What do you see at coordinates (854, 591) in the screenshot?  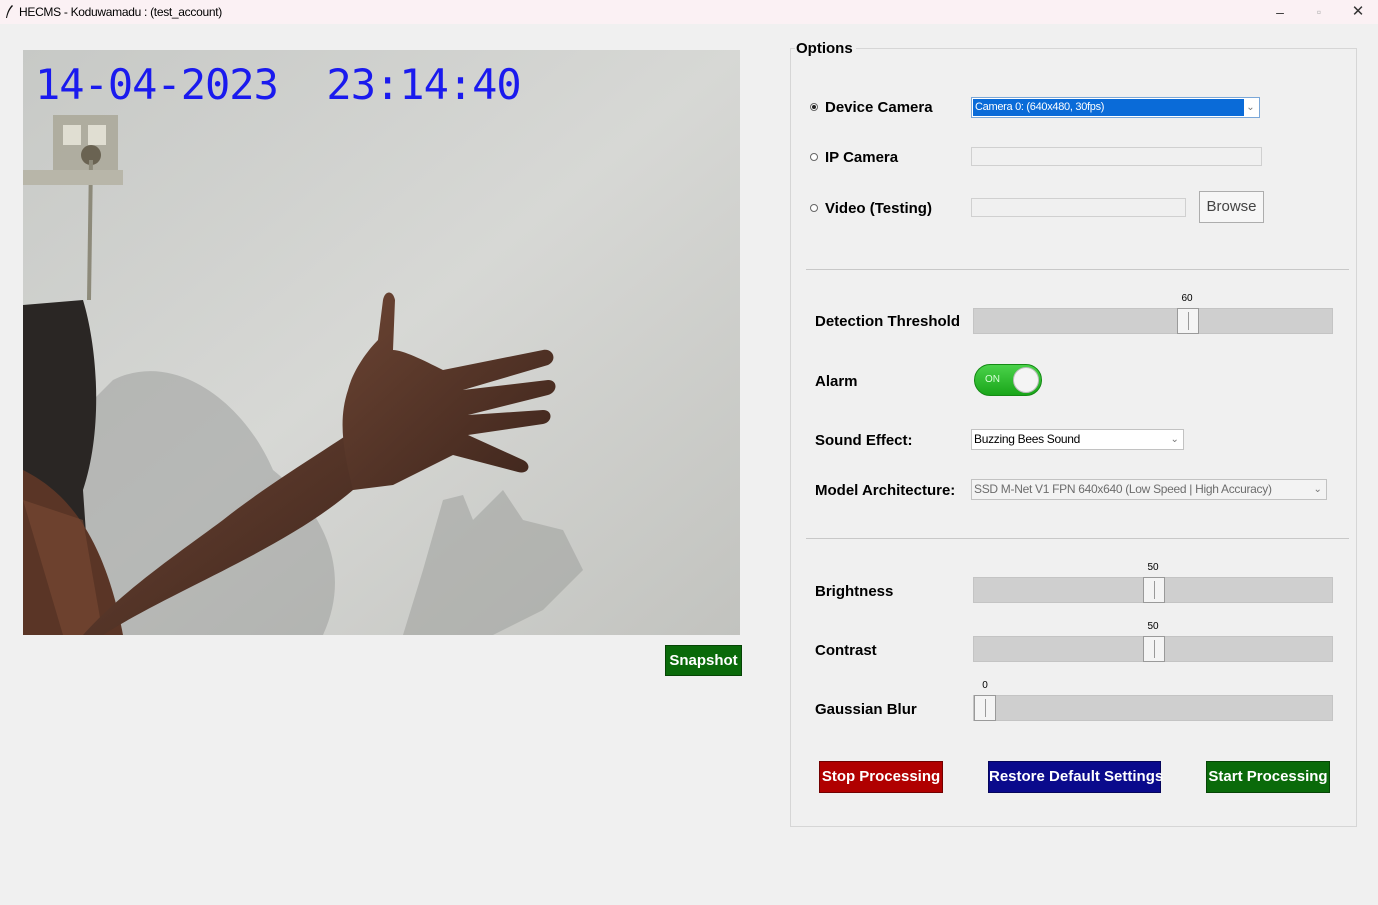 I see `brightness-label: Brightness` at bounding box center [854, 591].